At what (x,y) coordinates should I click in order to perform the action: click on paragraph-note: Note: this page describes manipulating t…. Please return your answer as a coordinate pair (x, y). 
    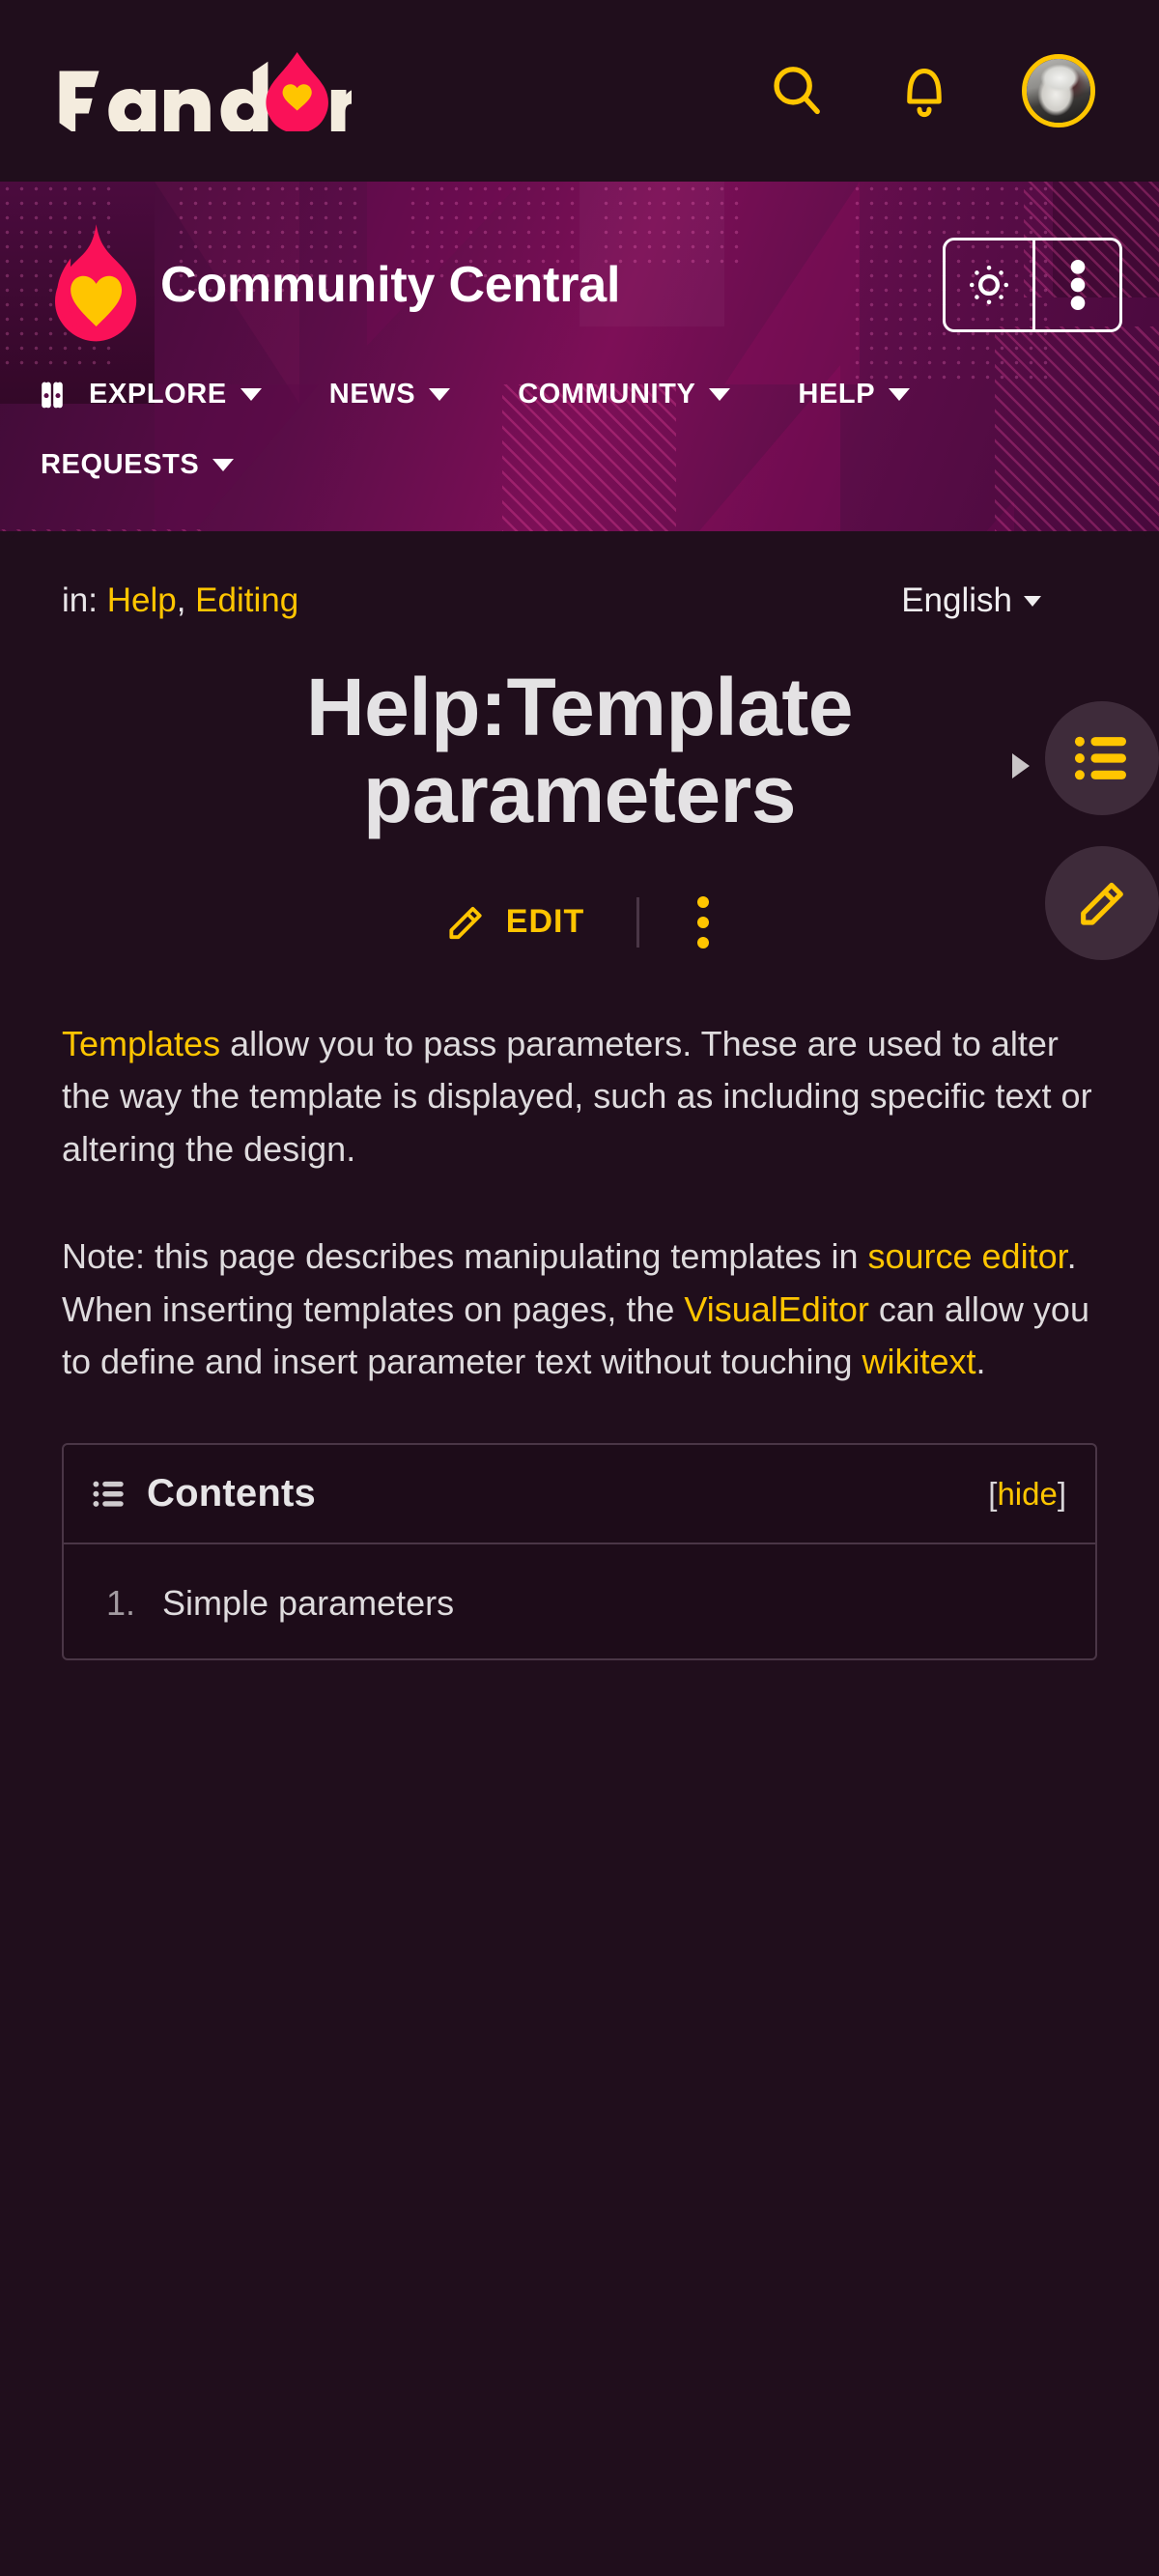
    Looking at the image, I should click on (579, 1310).